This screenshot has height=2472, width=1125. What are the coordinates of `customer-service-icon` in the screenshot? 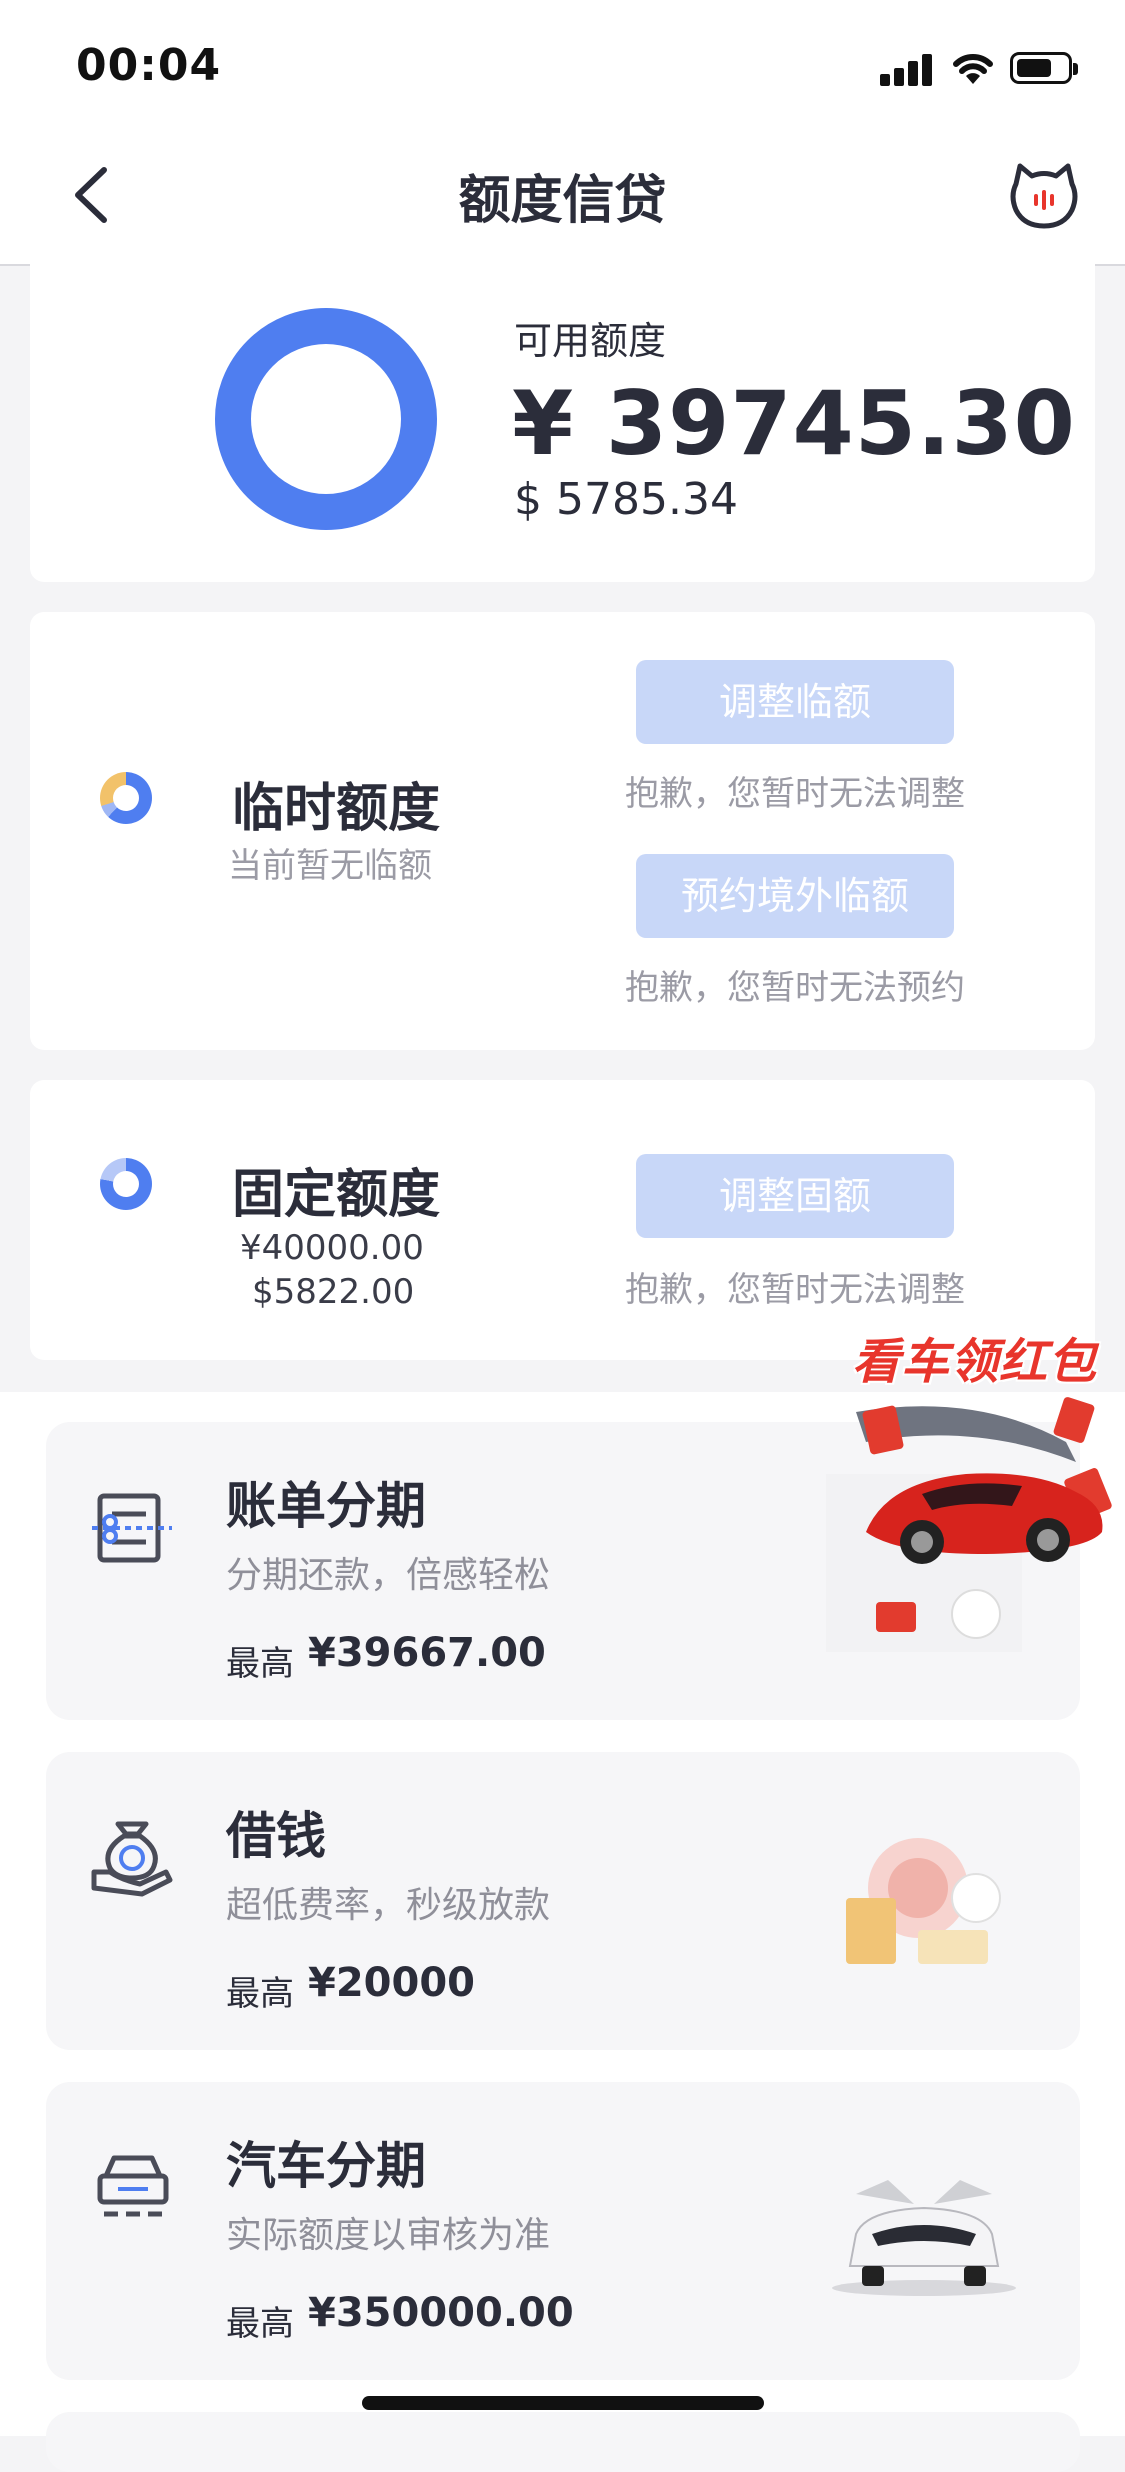 It's located at (1044, 196).